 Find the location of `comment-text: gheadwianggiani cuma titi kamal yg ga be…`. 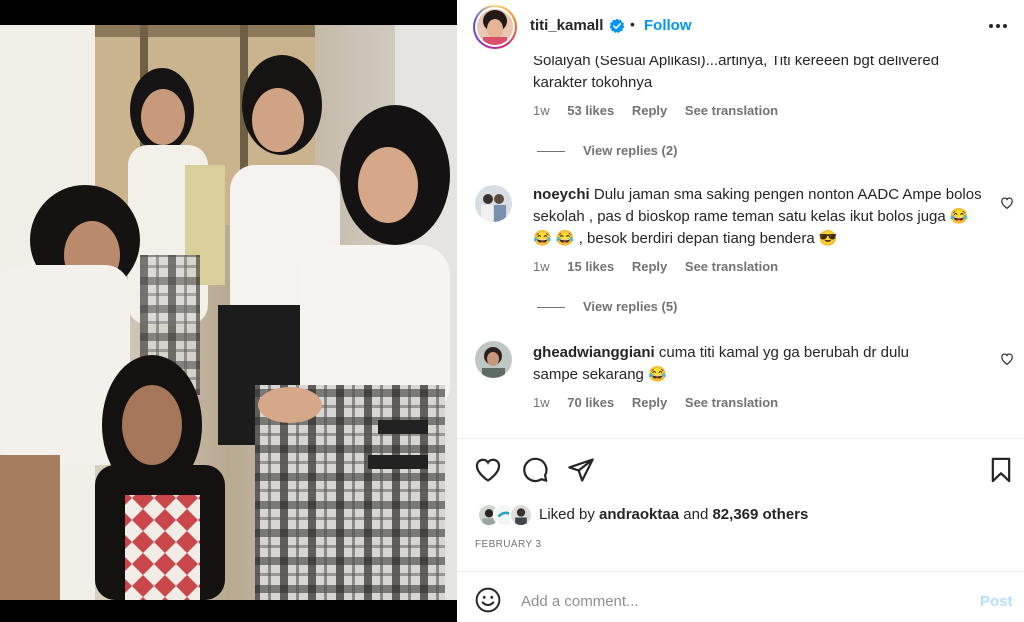

comment-text: gheadwianggiani cuma titi kamal yg ga be… is located at coordinates (743, 364).